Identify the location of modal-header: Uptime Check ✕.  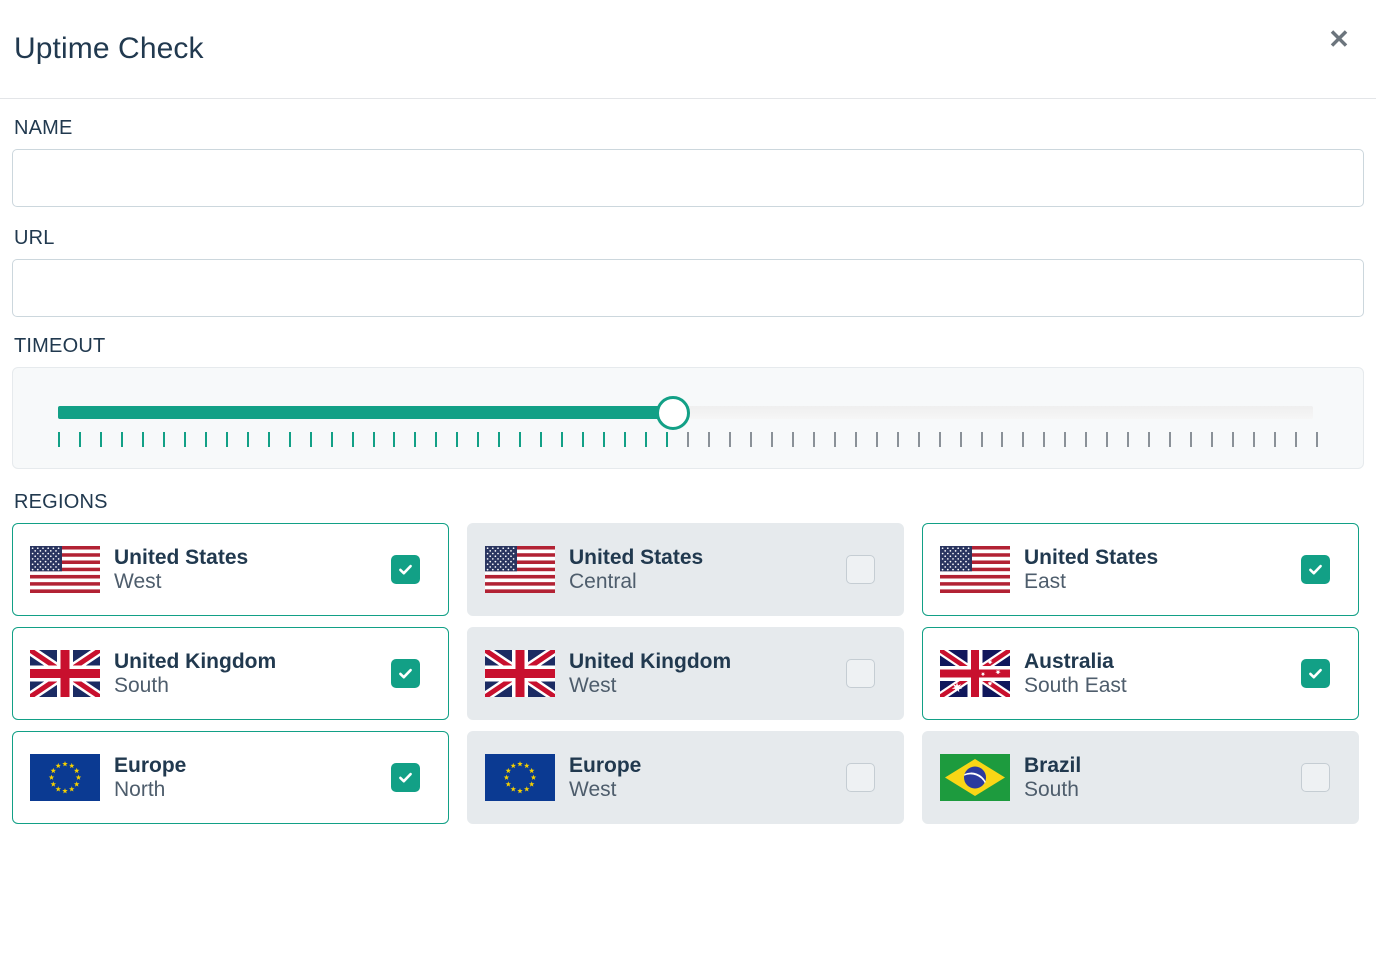
(688, 49).